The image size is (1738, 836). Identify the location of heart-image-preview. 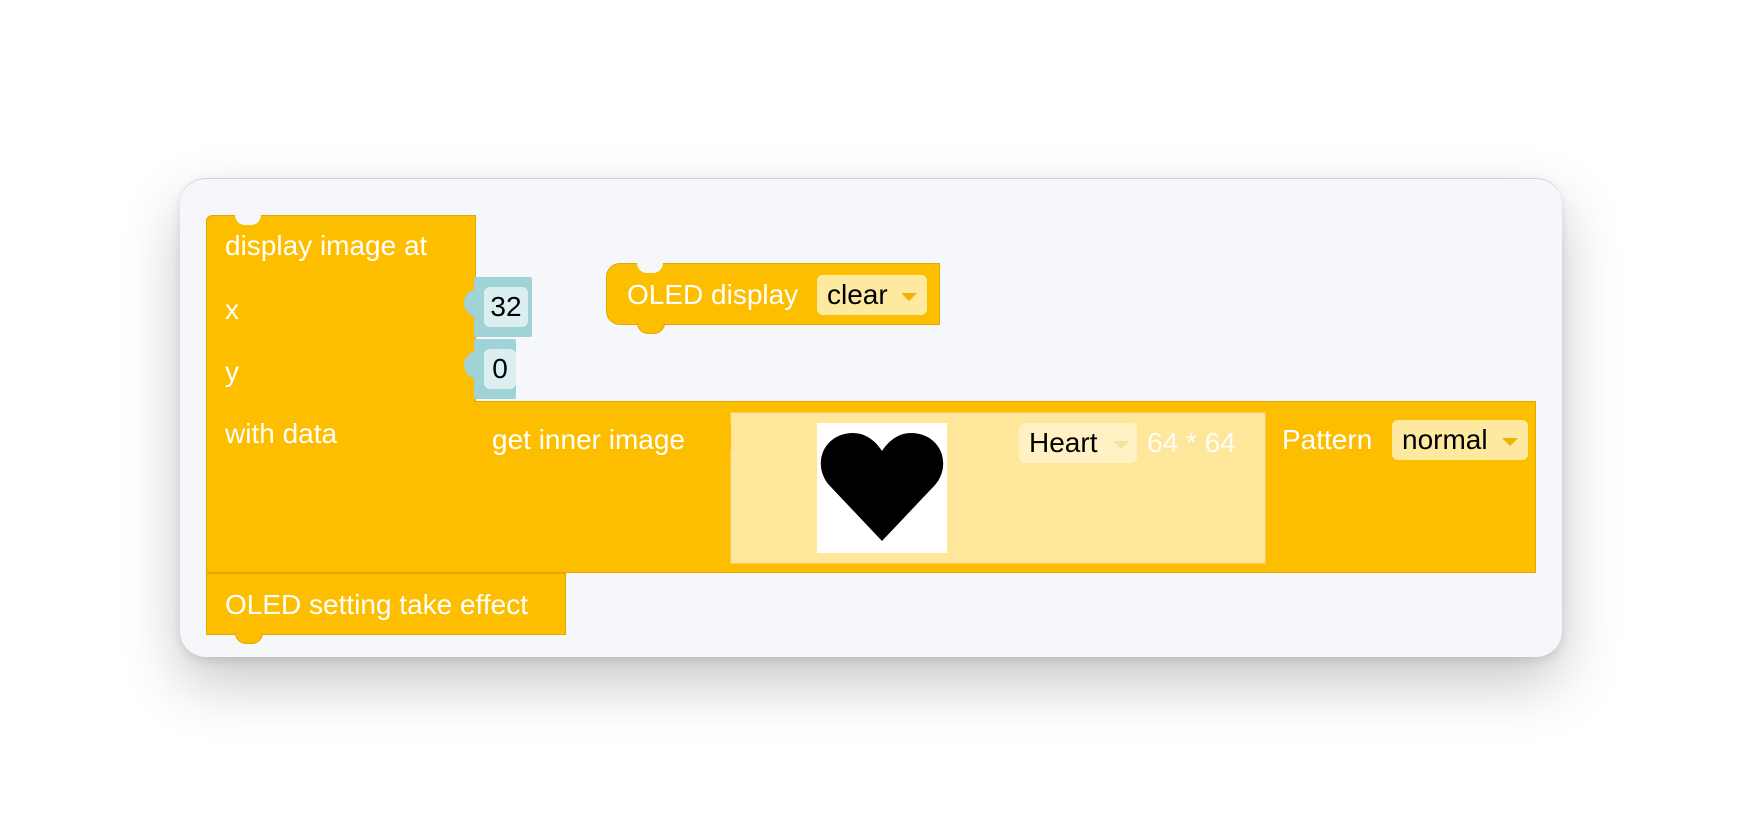
(882, 488).